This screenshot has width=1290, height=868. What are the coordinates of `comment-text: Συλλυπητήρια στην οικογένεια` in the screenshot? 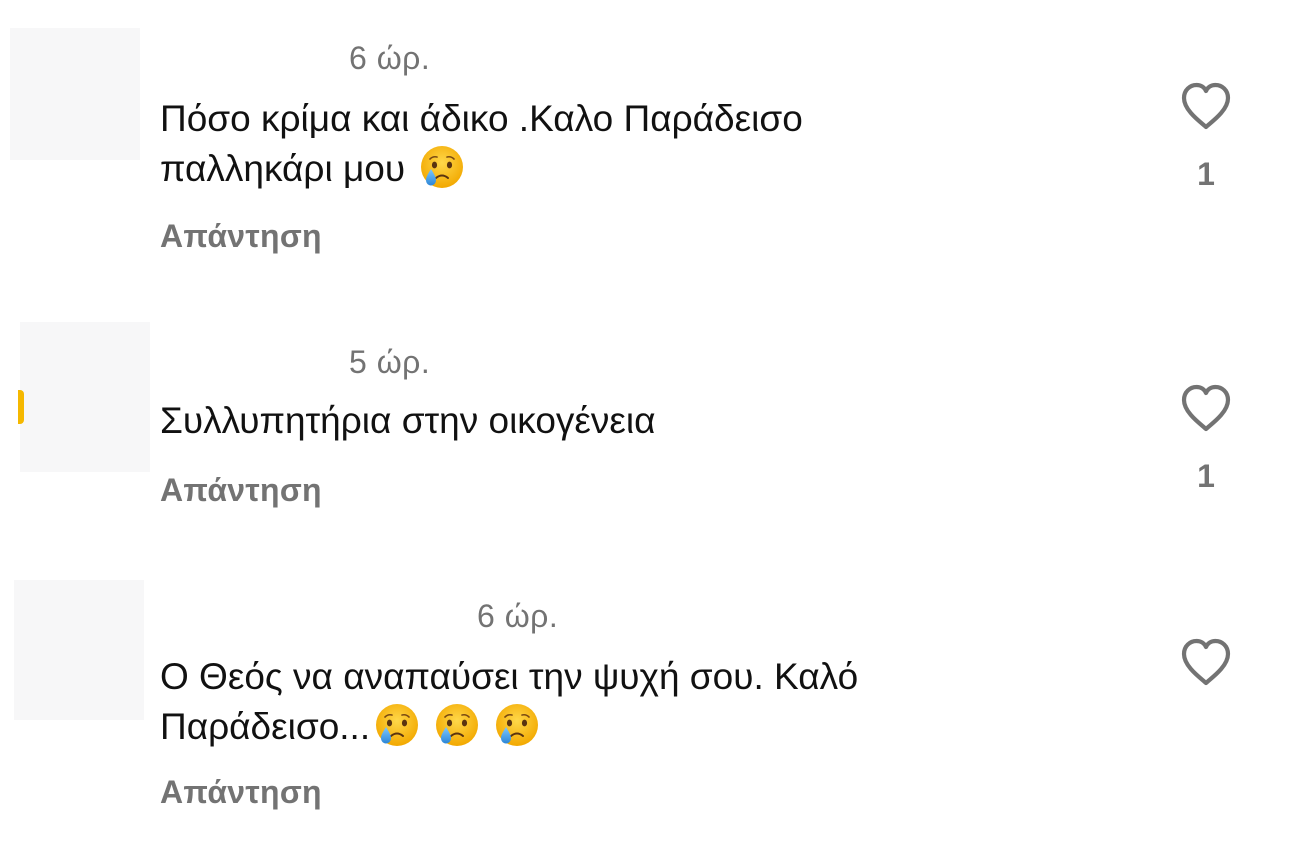 It's located at (590, 421).